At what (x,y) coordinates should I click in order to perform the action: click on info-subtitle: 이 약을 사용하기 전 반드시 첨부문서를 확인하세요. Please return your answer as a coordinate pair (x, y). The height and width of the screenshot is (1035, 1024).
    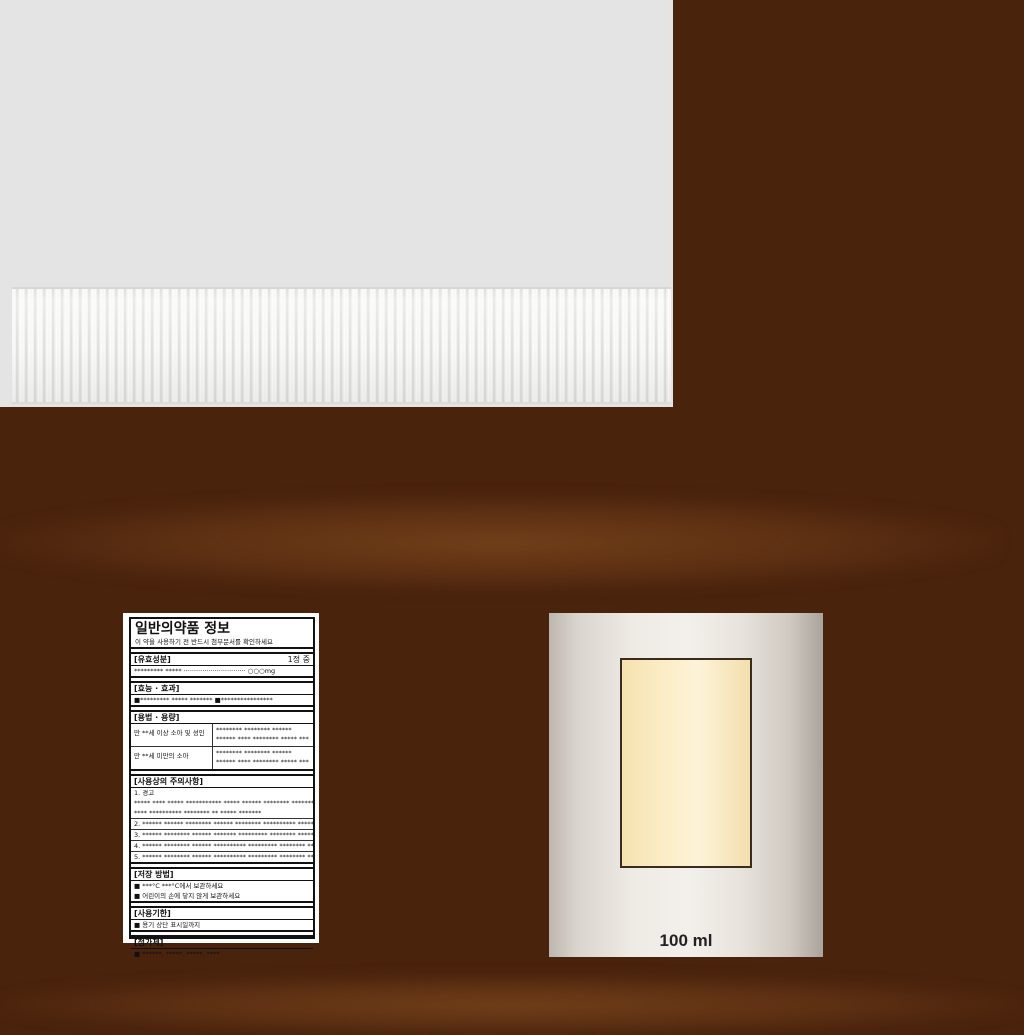
    Looking at the image, I should click on (222, 643).